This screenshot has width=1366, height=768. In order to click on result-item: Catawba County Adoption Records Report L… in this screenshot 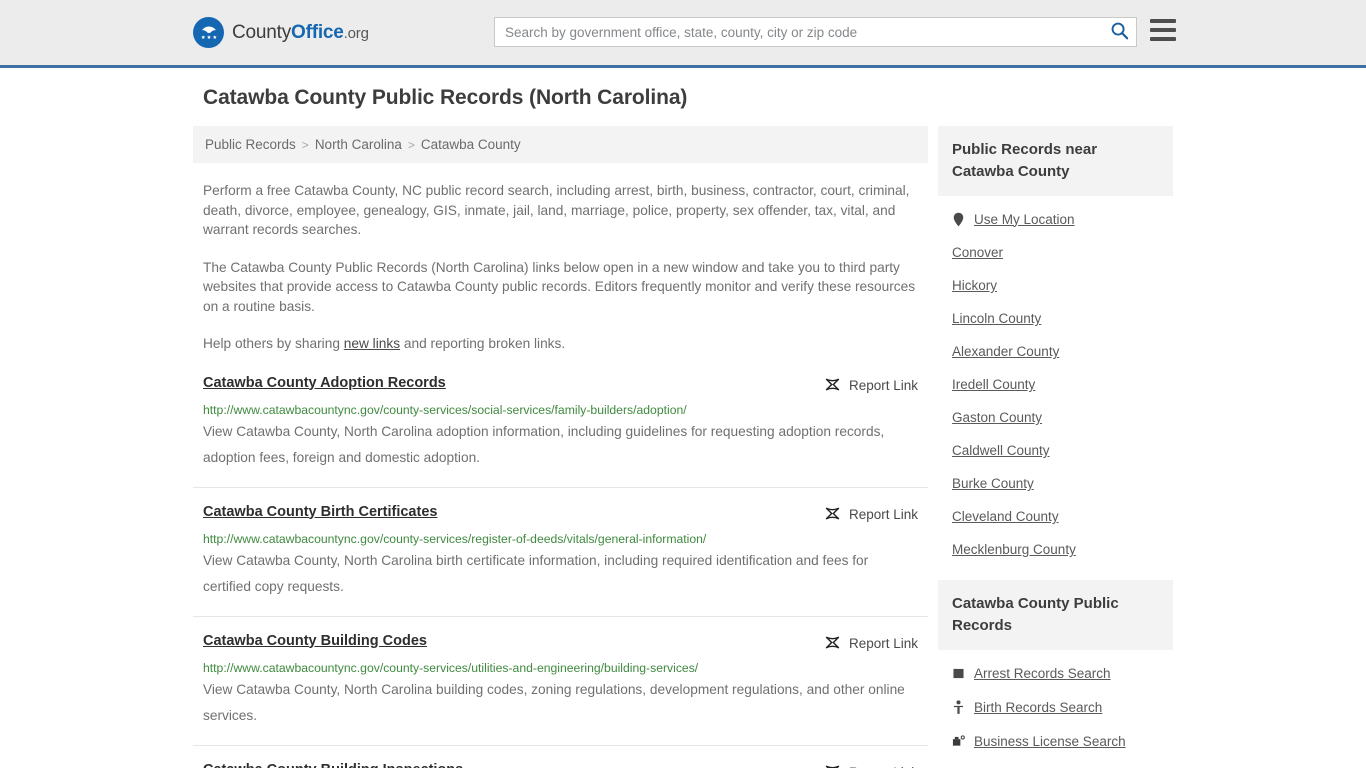, I will do `click(560, 431)`.